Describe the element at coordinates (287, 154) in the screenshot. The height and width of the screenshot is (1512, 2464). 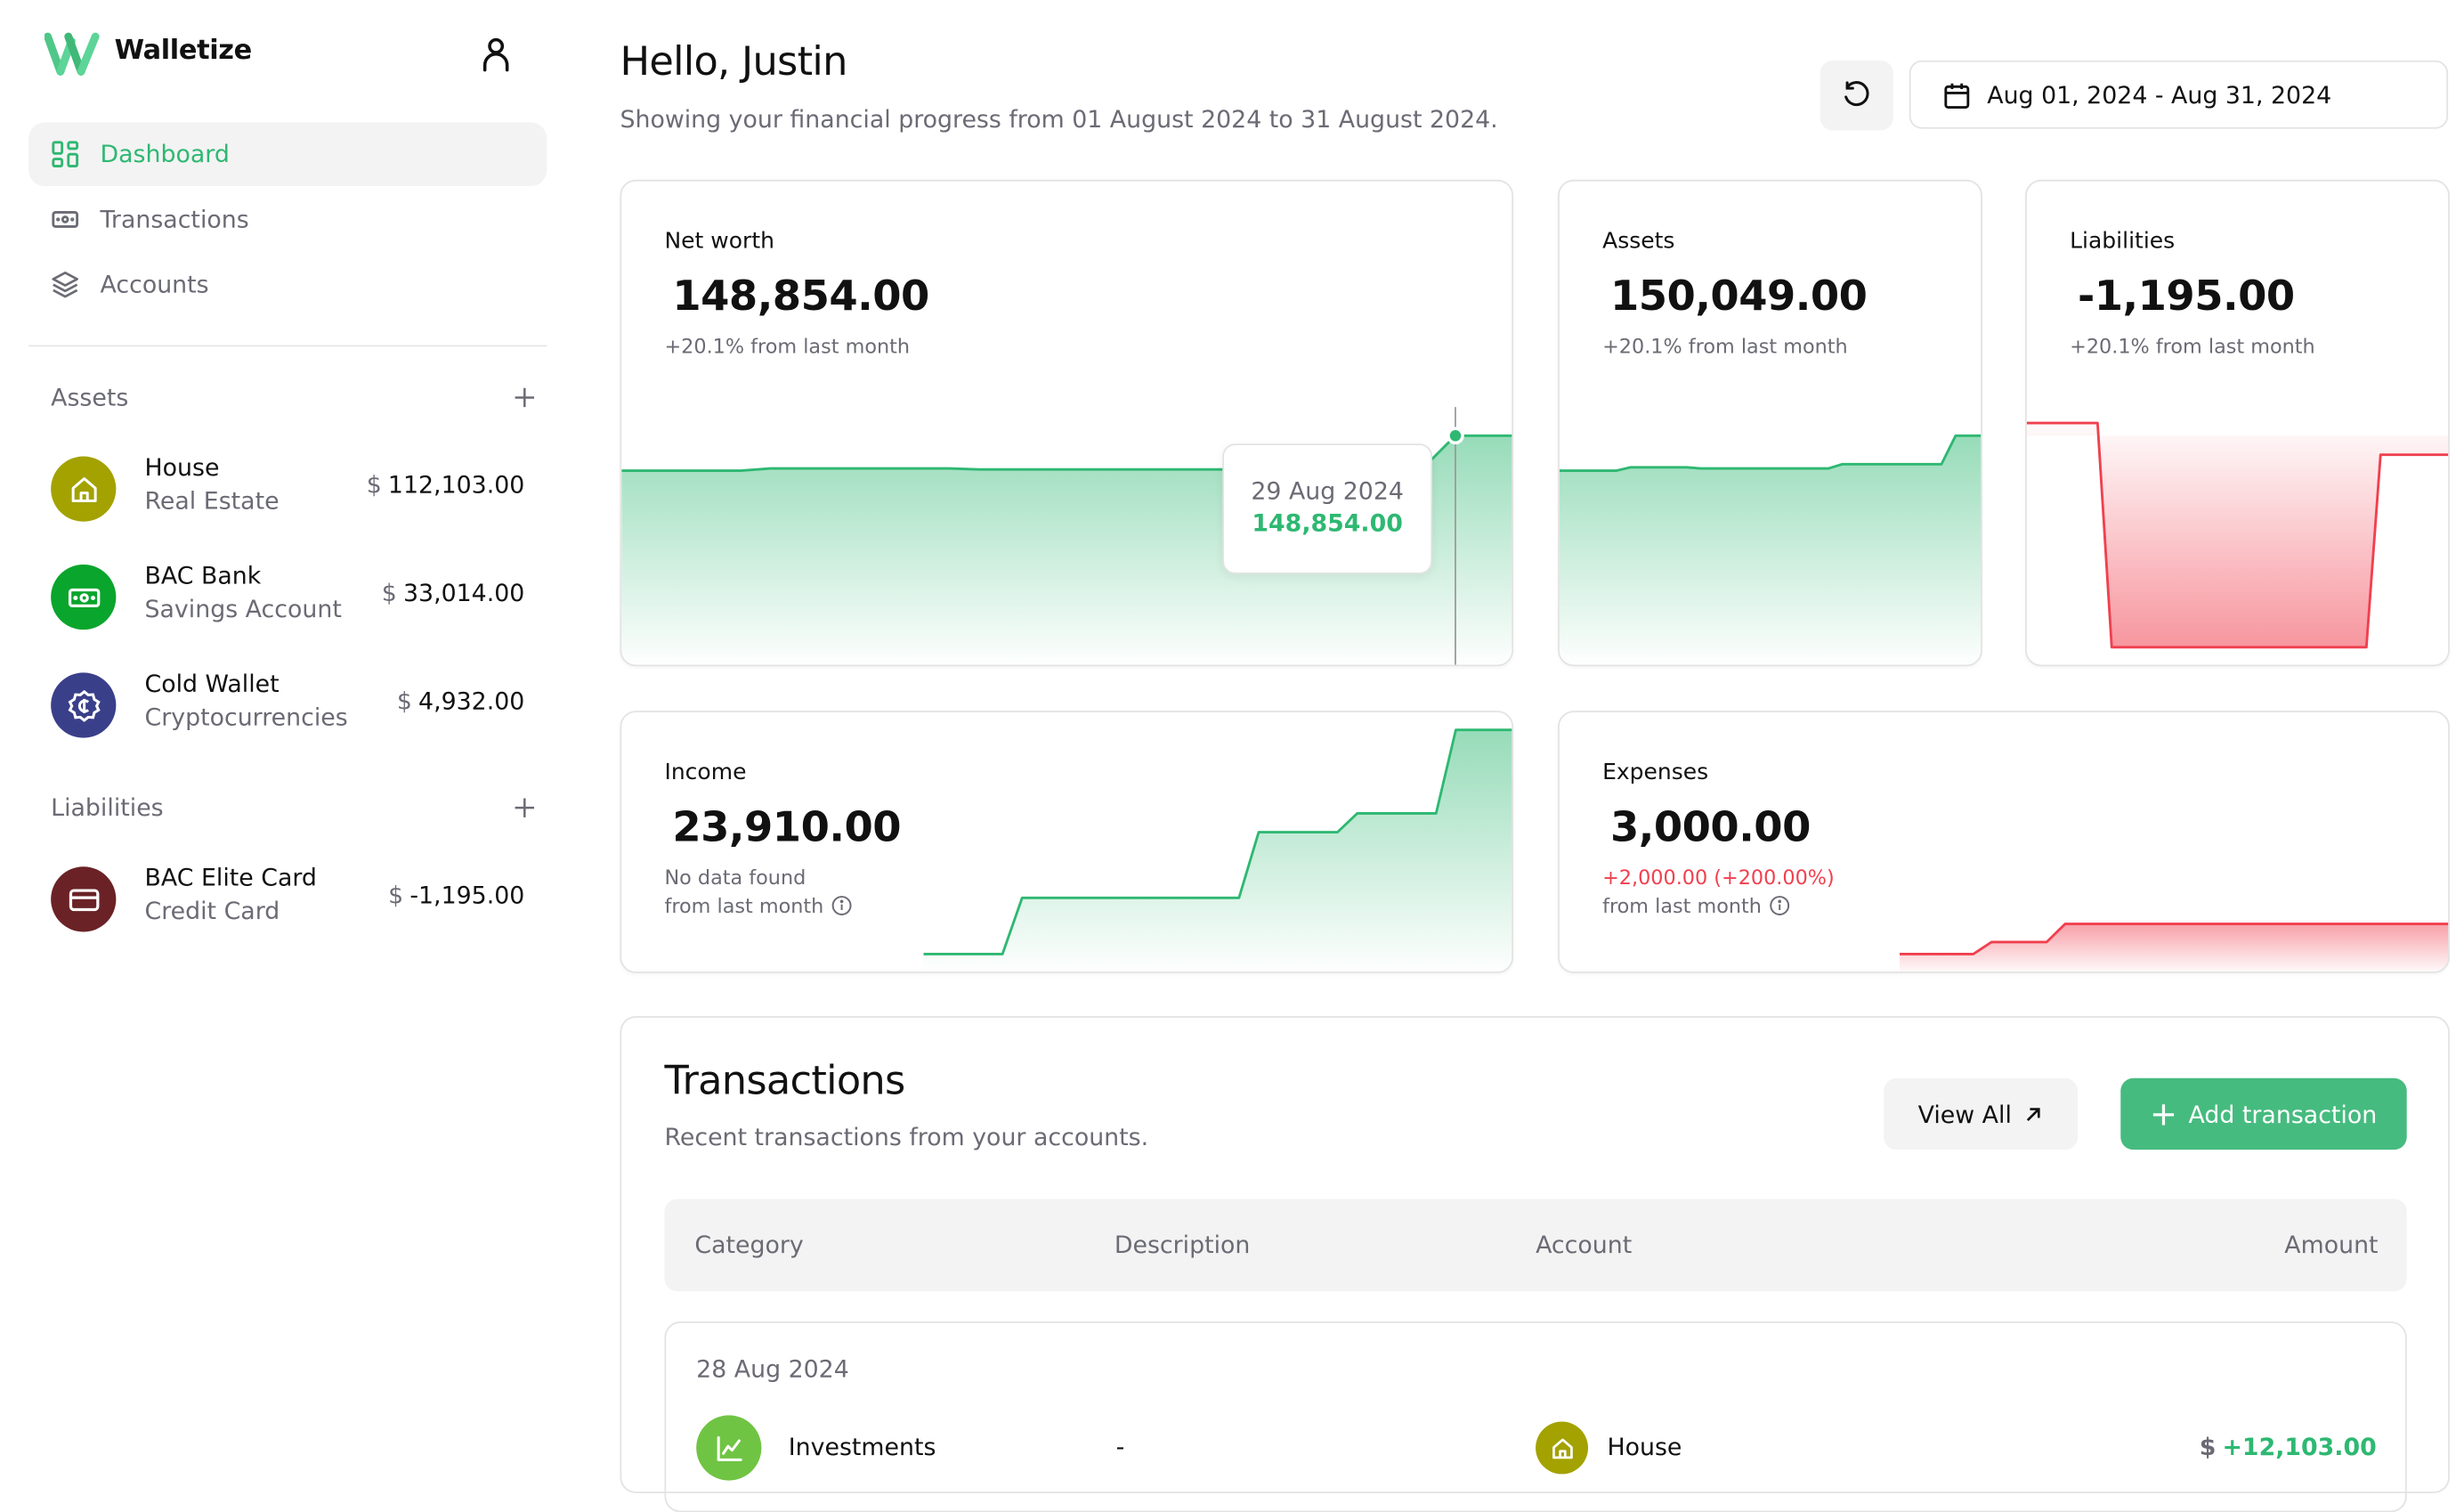
I see `sidebar-item-dashboard: Dashboard` at that location.